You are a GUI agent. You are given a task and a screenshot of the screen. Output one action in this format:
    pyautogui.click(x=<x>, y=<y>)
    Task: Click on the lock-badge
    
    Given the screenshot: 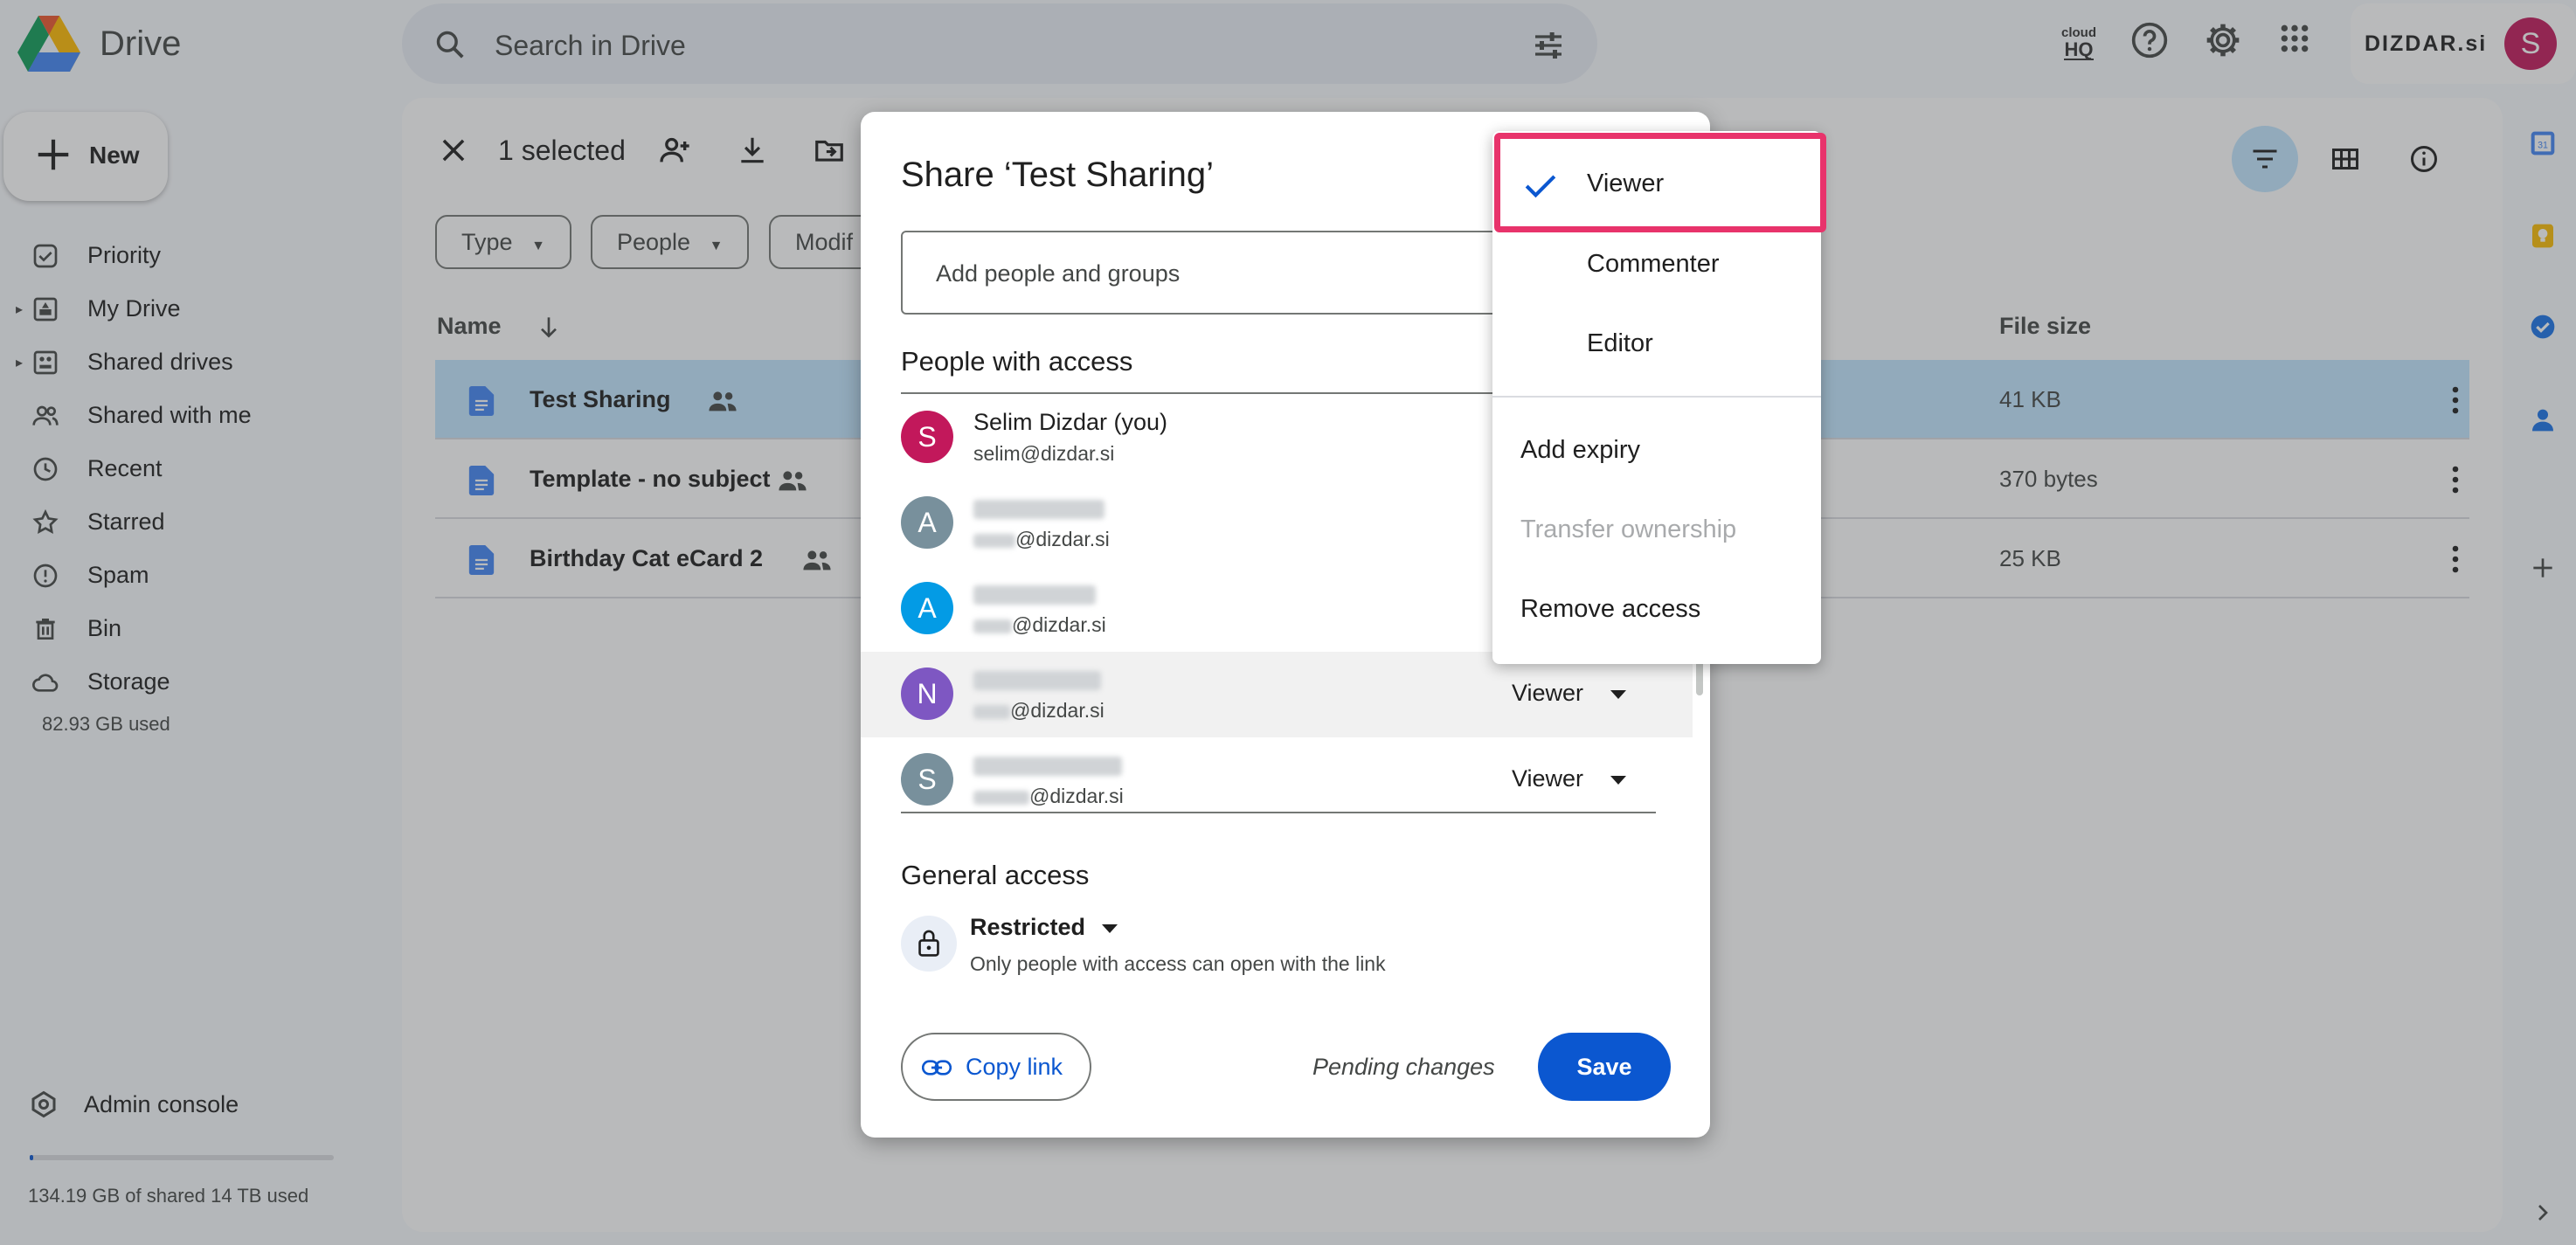 What is the action you would take?
    pyautogui.click(x=929, y=944)
    